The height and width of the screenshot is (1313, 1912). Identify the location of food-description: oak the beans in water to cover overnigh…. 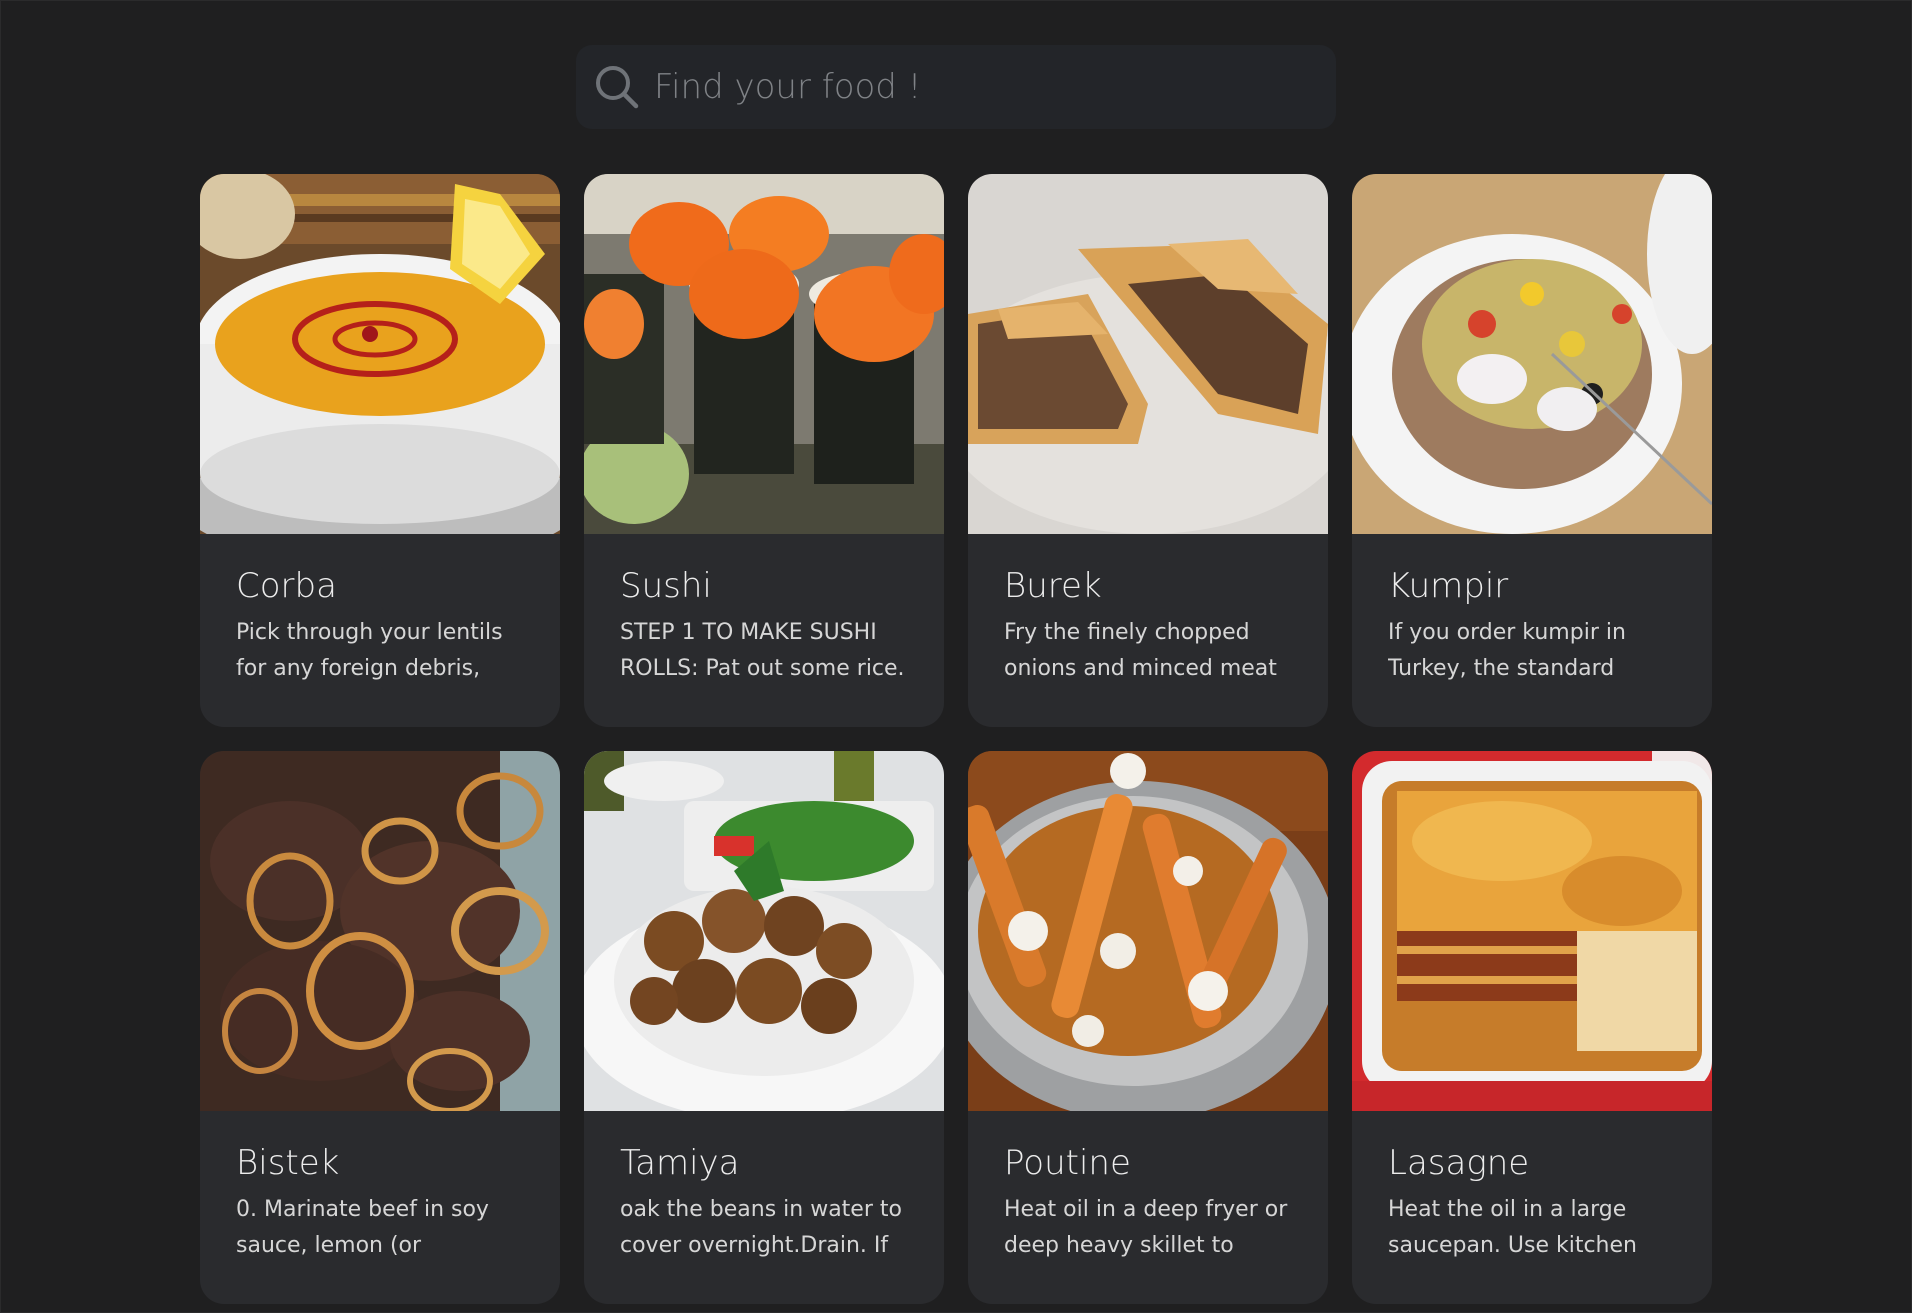
(761, 1228).